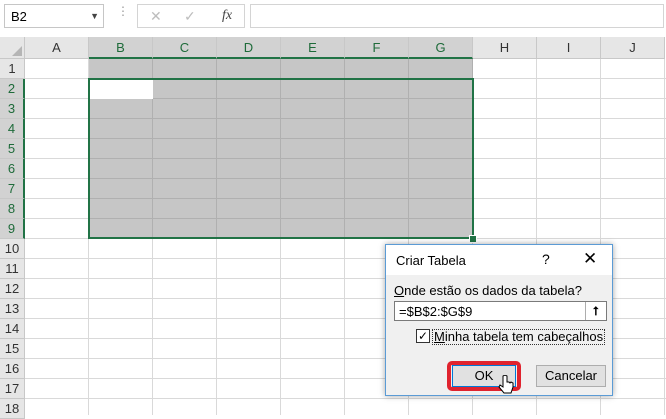 This screenshot has height=419, width=666. I want to click on column-header-a: A, so click(57, 48).